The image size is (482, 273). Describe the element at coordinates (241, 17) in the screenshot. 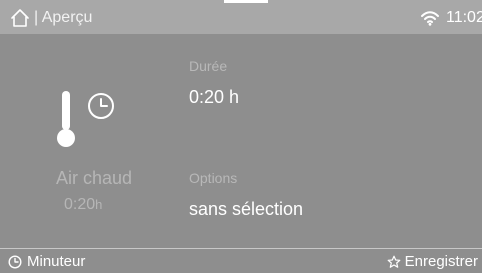

I see `status-bar: | Aperçu 11:02` at that location.